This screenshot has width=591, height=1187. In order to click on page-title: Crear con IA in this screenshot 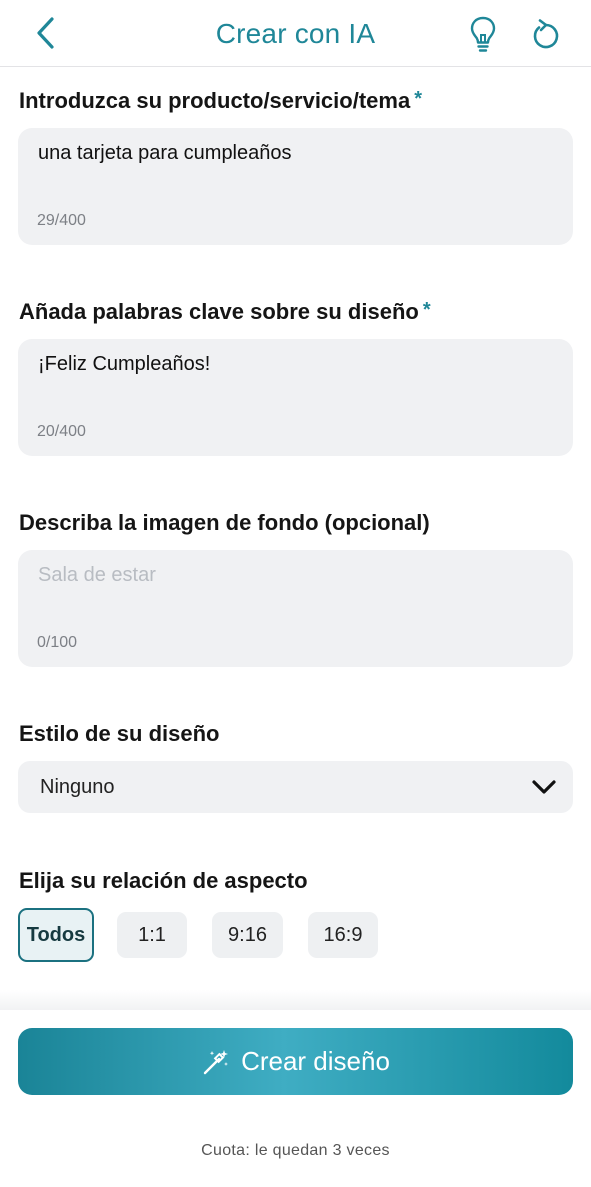, I will do `click(295, 33)`.